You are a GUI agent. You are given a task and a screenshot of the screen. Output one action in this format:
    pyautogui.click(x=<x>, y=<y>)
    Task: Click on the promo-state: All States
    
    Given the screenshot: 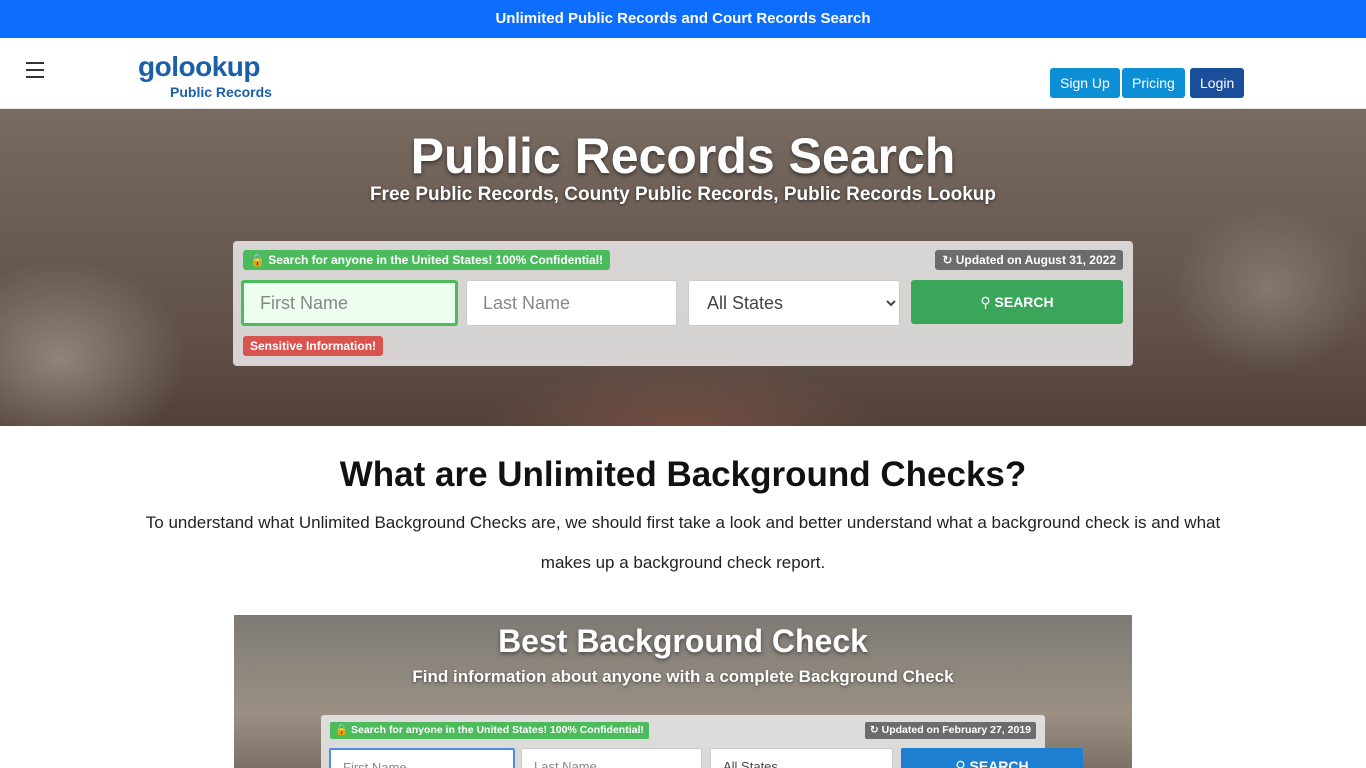 What is the action you would take?
    pyautogui.click(x=801, y=758)
    